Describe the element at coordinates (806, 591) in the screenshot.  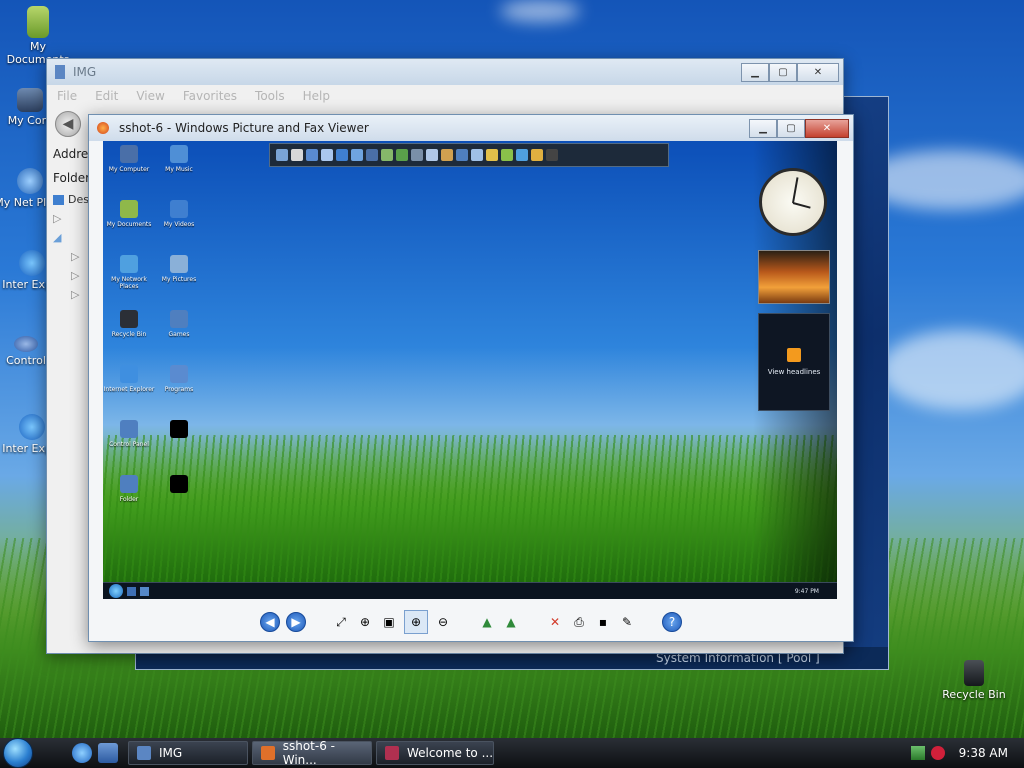
I see `image-taskbar-clock: 9:47 PM` at that location.